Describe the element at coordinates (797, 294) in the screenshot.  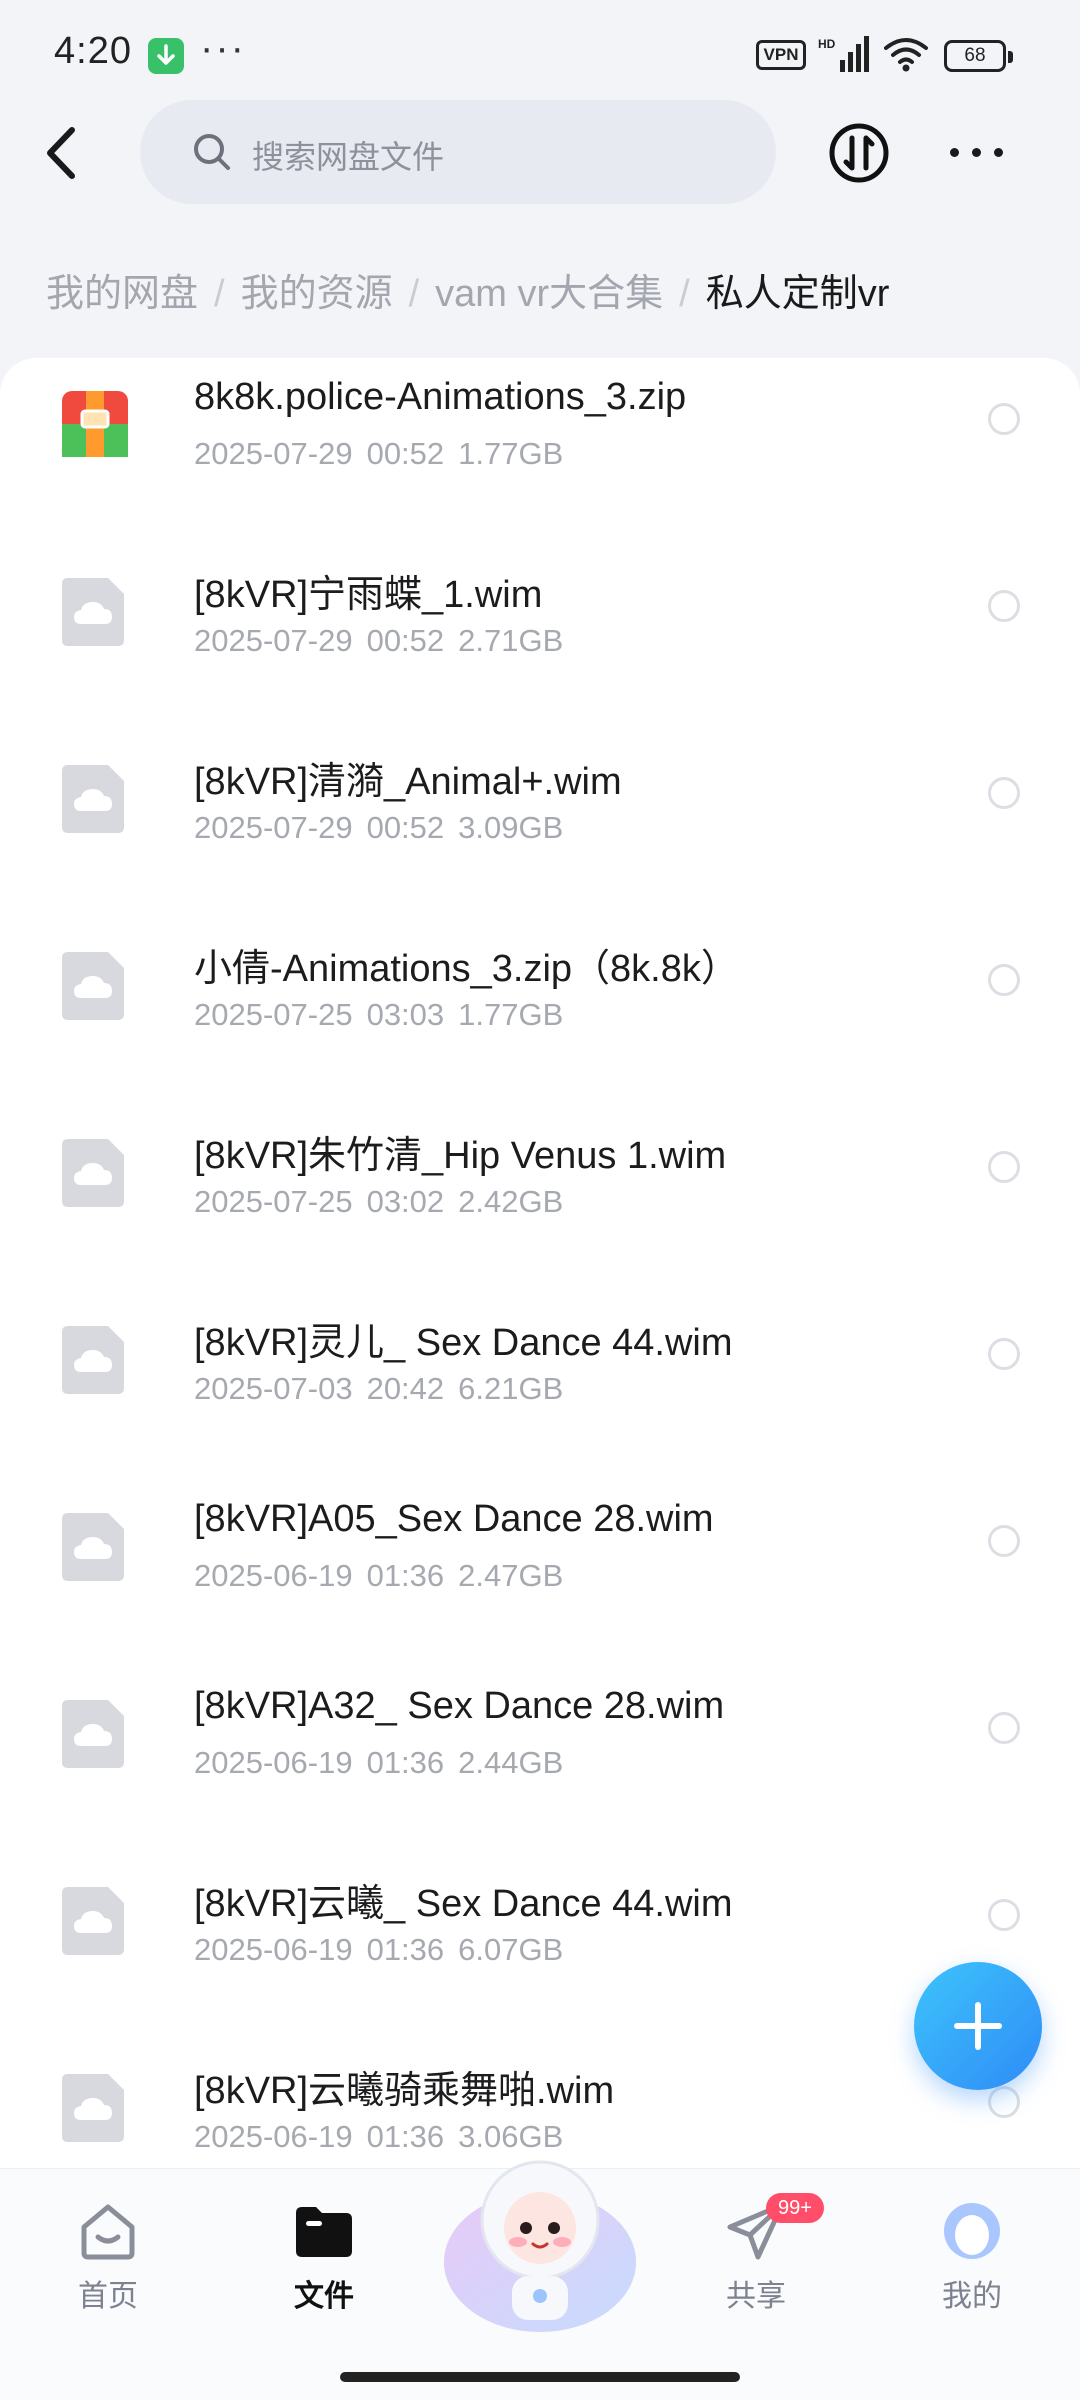
I see `breadcrumb-current-folder: 私人定制vr` at that location.